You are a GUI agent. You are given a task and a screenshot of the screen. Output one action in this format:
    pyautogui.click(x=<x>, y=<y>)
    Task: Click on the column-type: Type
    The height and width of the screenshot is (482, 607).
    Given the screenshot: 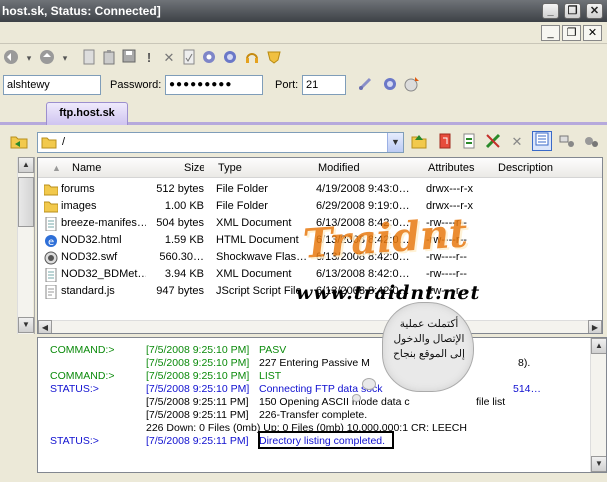 What is the action you would take?
    pyautogui.click(x=263, y=168)
    